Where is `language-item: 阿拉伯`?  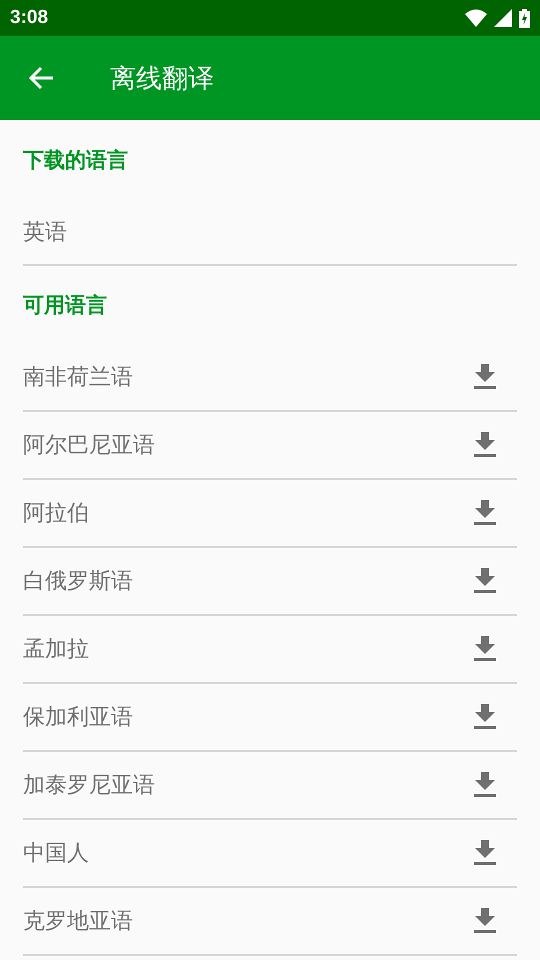 language-item: 阿拉伯 is located at coordinates (56, 513).